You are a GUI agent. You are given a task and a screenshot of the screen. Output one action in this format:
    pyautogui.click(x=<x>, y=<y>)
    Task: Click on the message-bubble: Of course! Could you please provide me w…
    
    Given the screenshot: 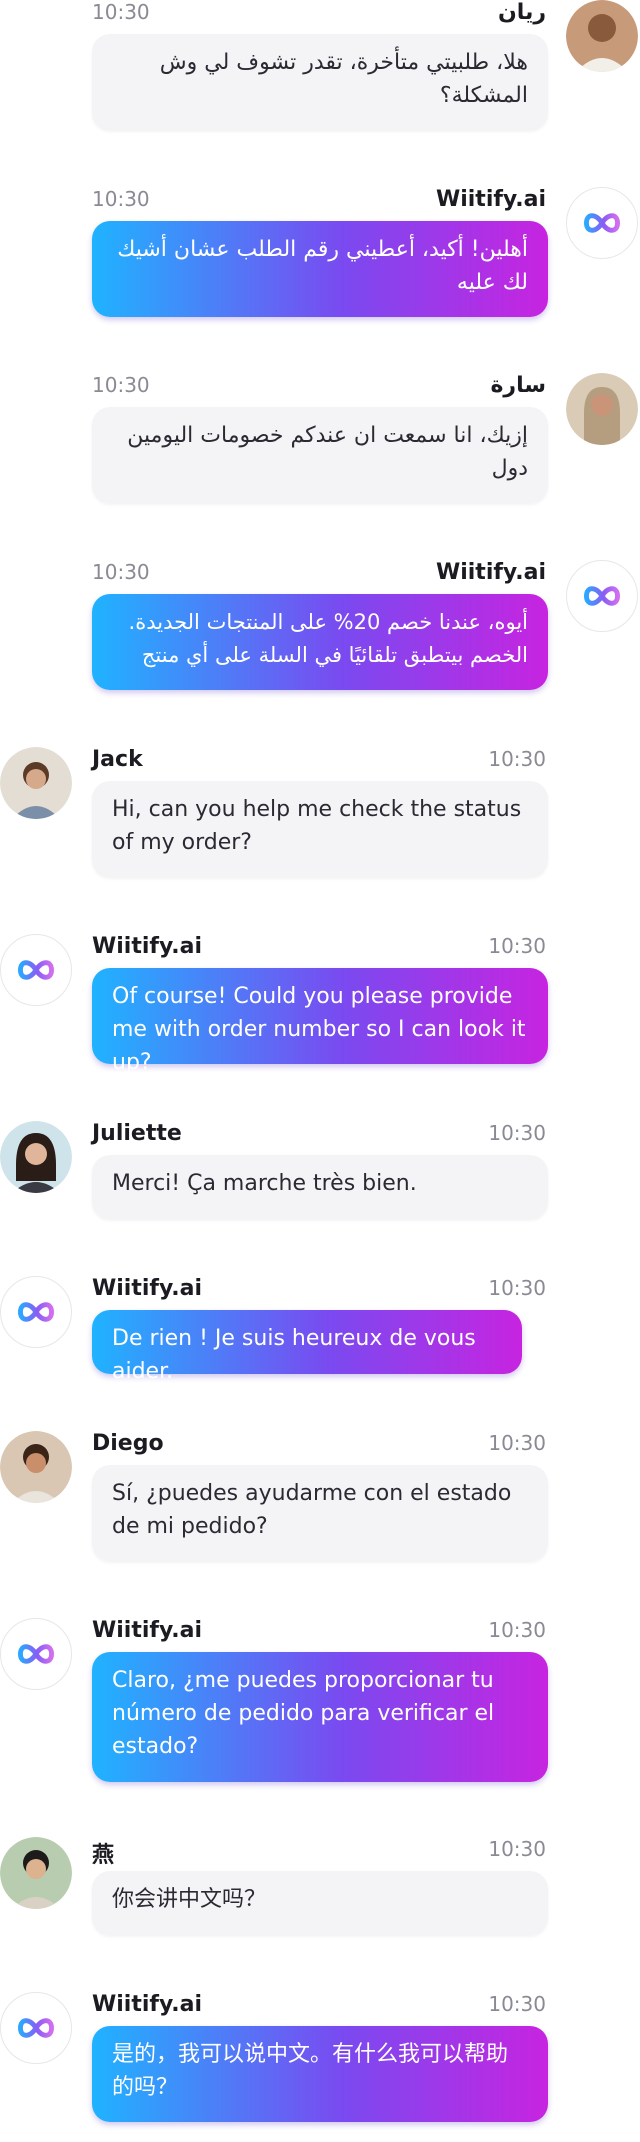 What is the action you would take?
    pyautogui.click(x=320, y=1021)
    